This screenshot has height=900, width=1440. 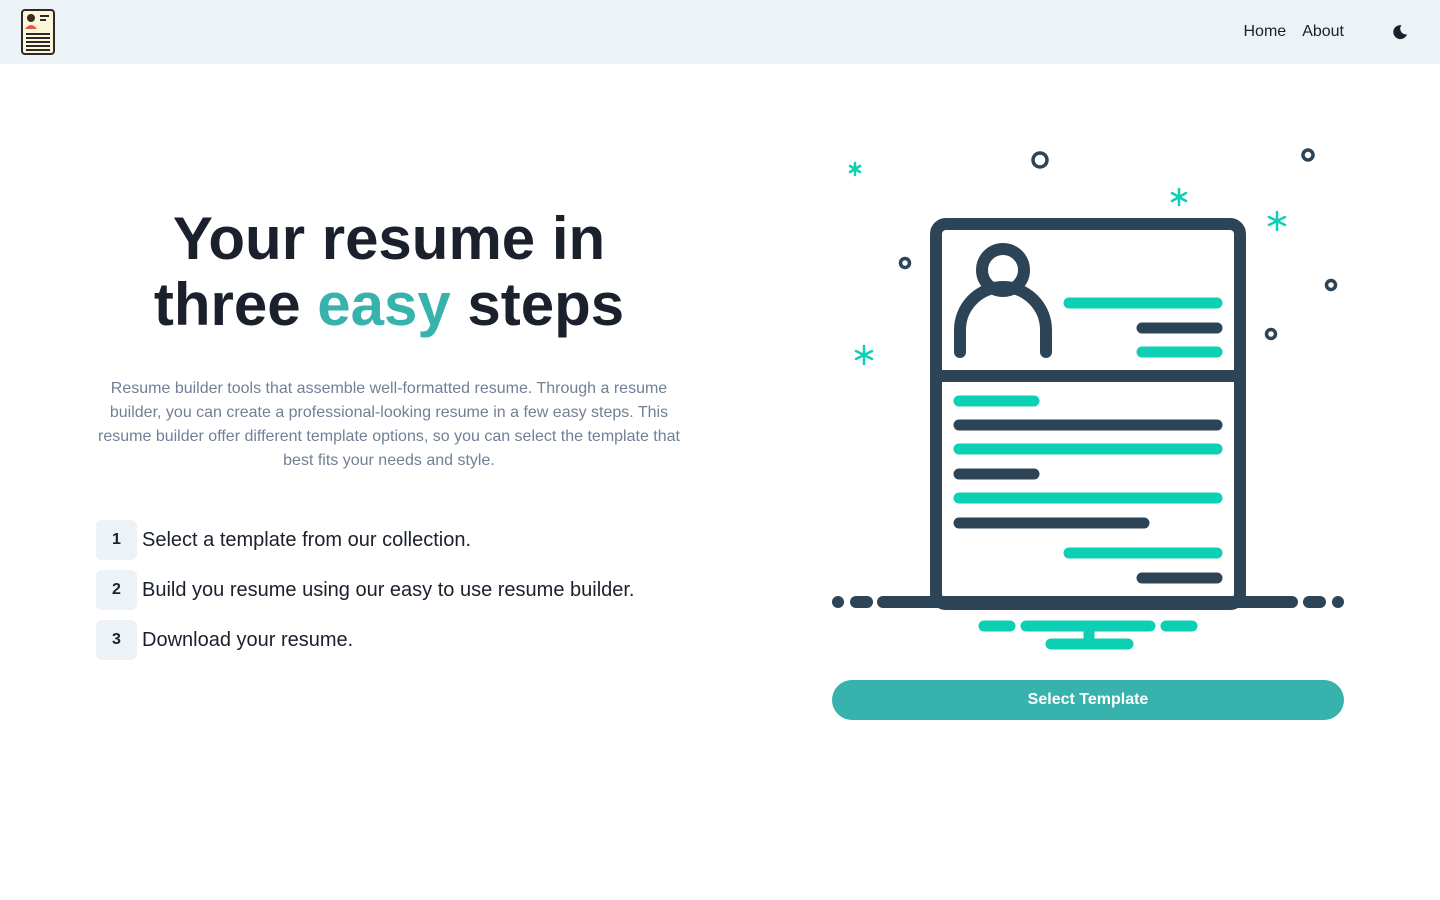 I want to click on nav-links: Home About, so click(x=1294, y=32).